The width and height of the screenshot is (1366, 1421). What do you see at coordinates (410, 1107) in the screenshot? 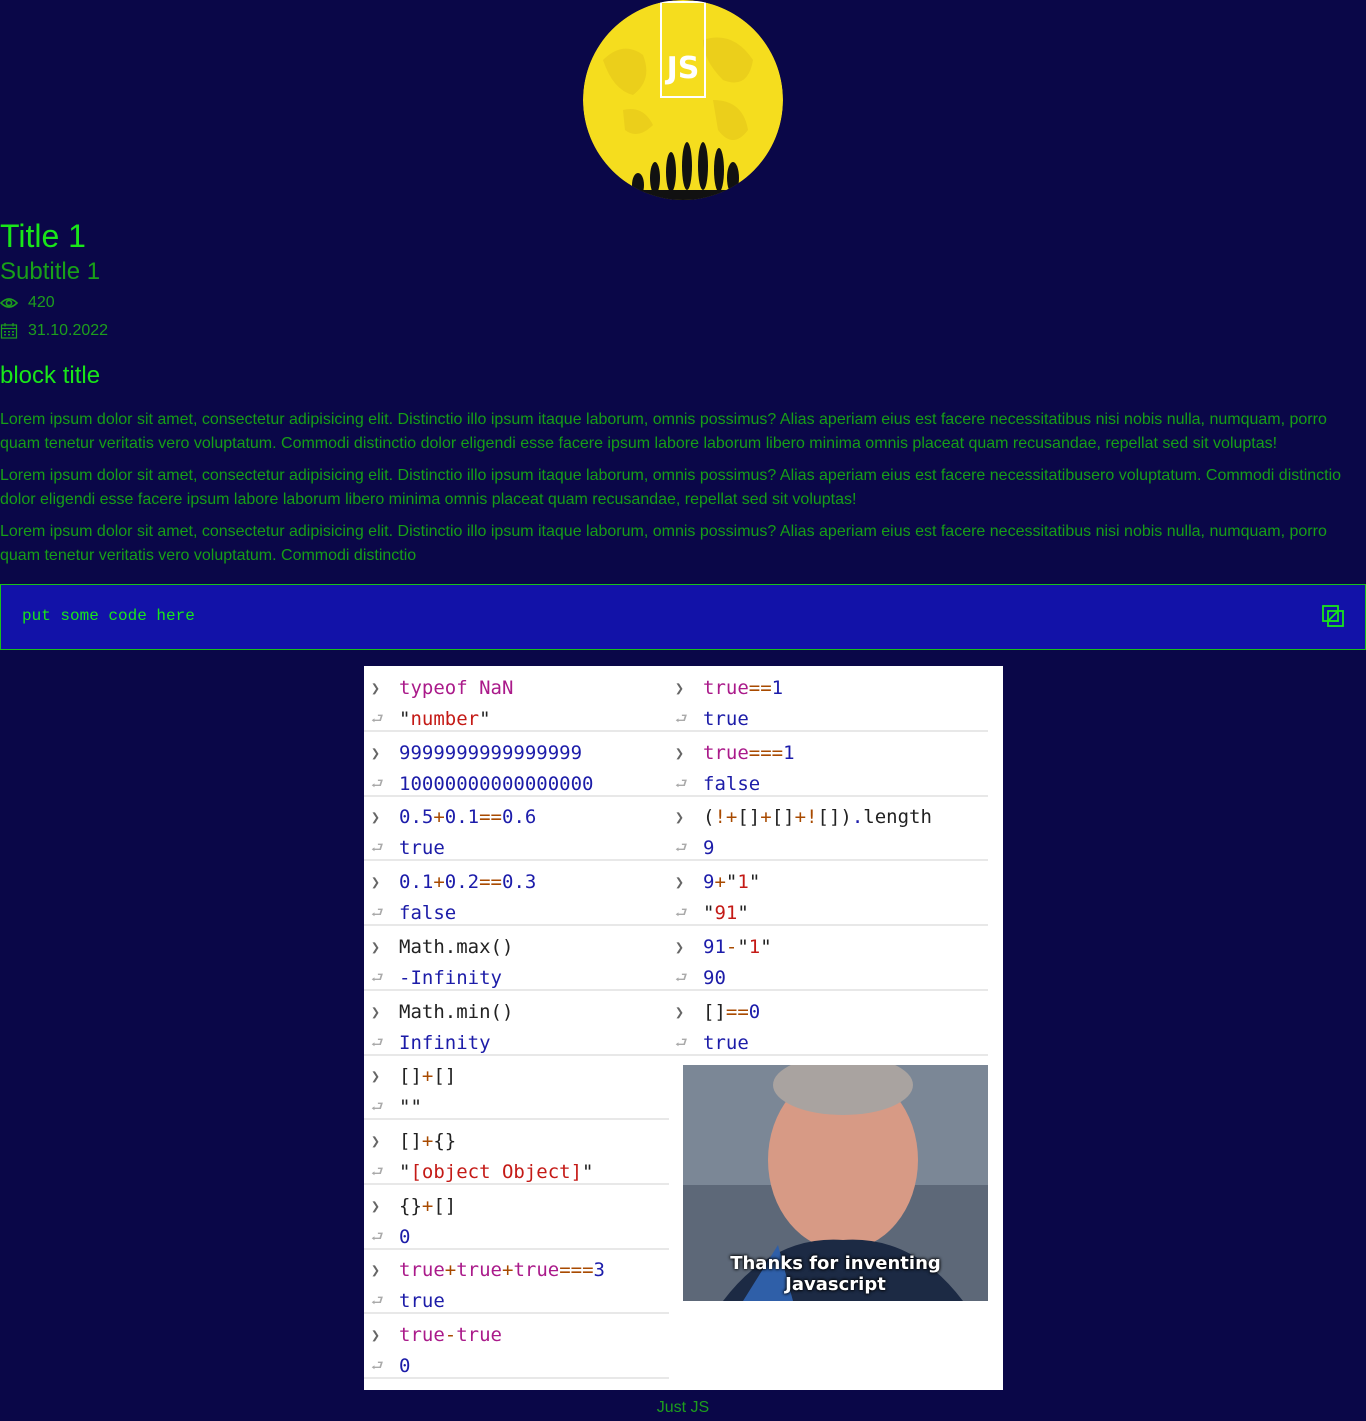
I see `console-output-text: ""` at bounding box center [410, 1107].